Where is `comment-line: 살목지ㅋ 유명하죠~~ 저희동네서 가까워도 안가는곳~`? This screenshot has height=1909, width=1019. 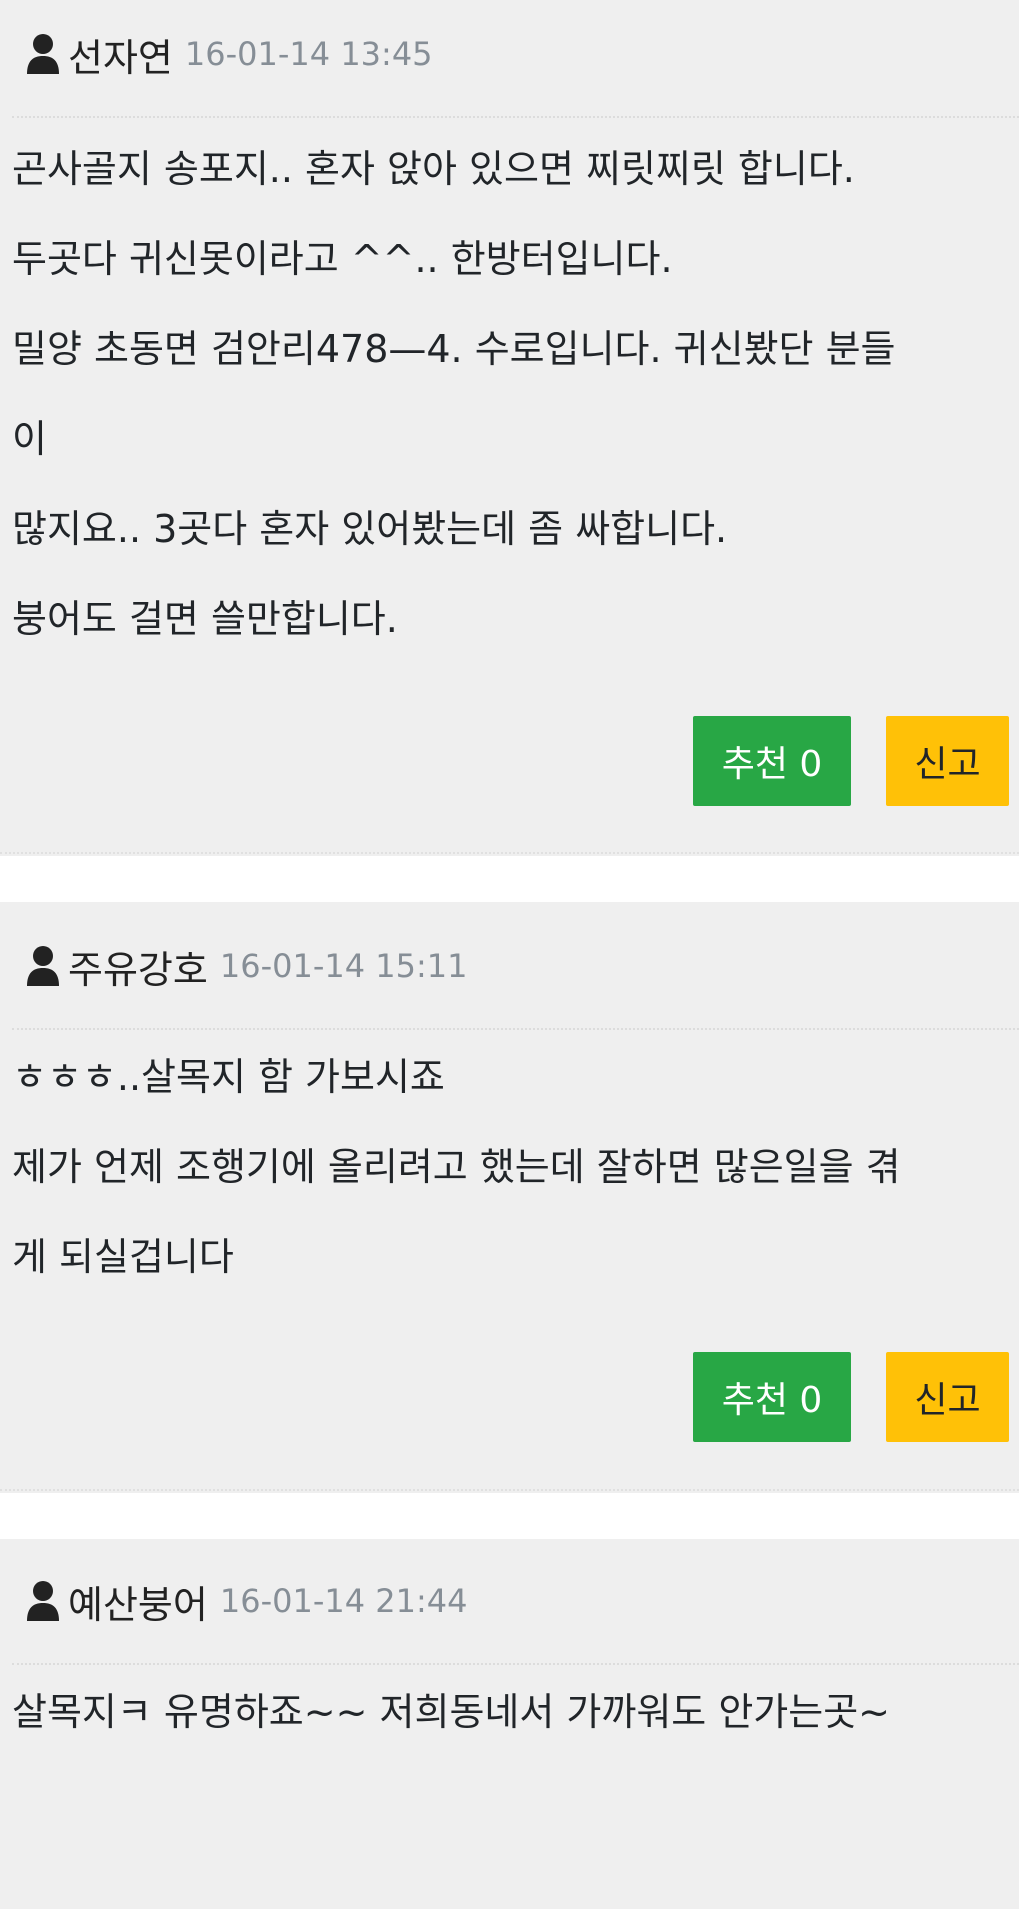 comment-line: 살목지ㅋ 유명하죠~~ 저희동네서 가까워도 안가는곳~ is located at coordinates (451, 1712).